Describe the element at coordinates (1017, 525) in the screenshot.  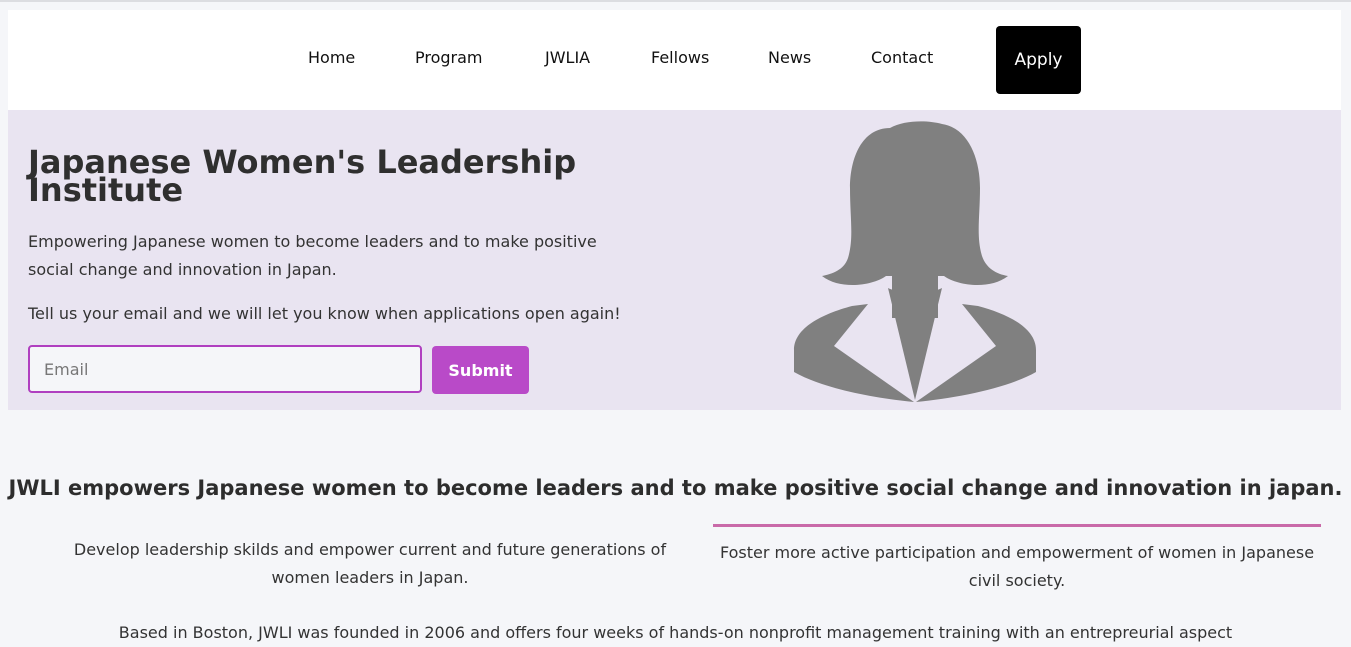
I see `goal-divider` at that location.